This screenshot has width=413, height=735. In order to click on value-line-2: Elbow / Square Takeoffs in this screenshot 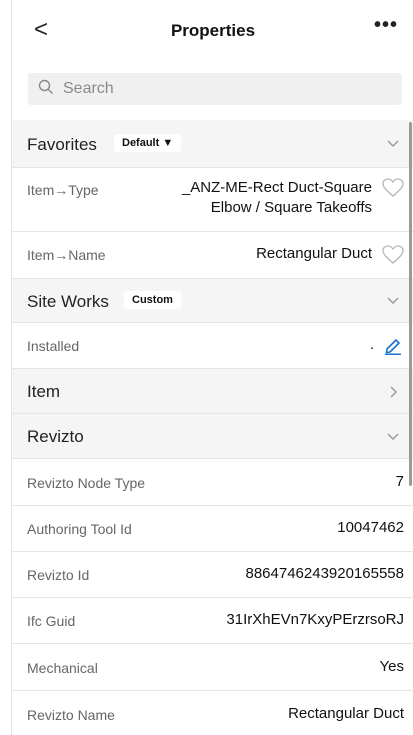, I will do `click(291, 207)`.